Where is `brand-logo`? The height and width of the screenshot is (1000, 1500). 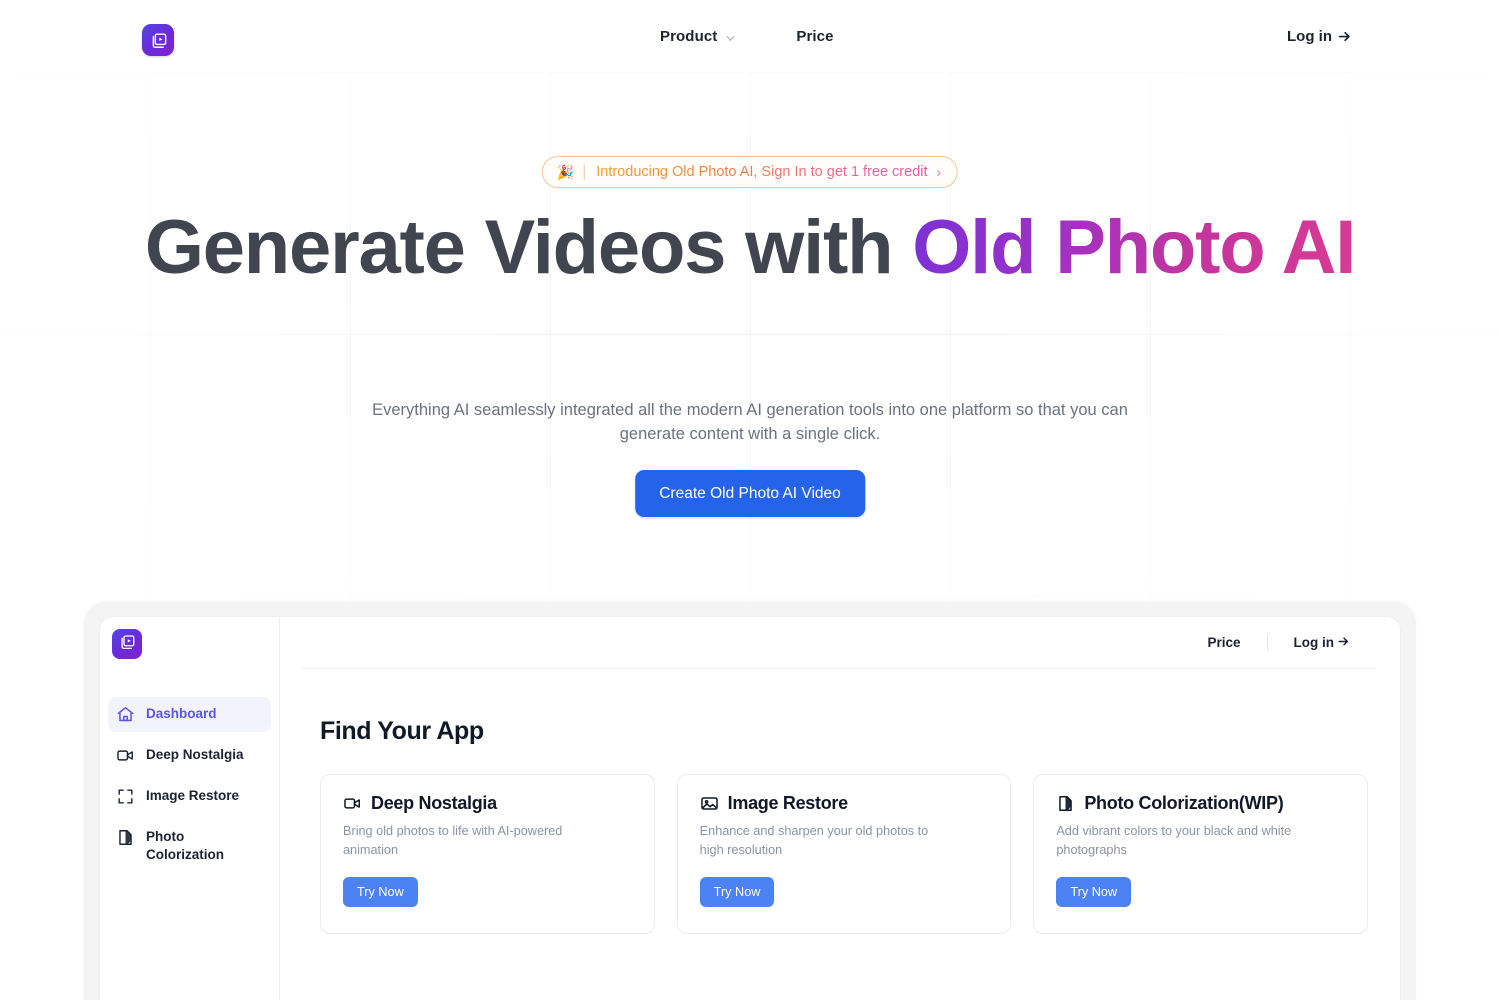
brand-logo is located at coordinates (158, 40).